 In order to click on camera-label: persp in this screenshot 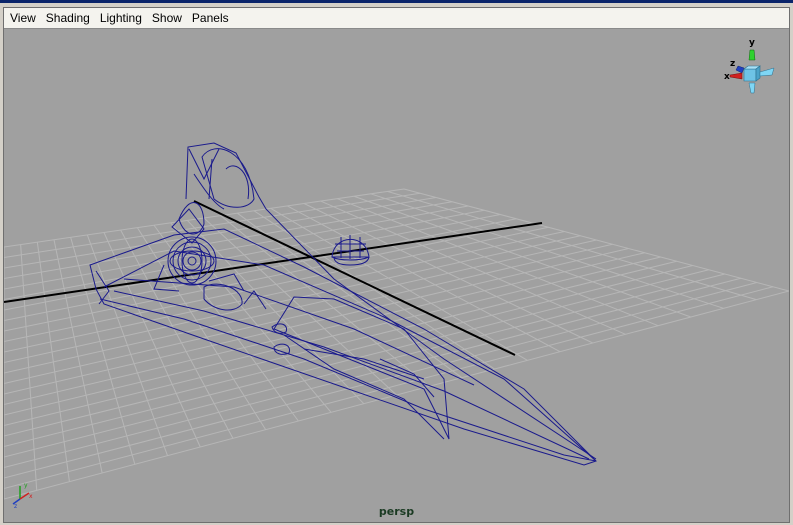, I will do `click(396, 511)`.